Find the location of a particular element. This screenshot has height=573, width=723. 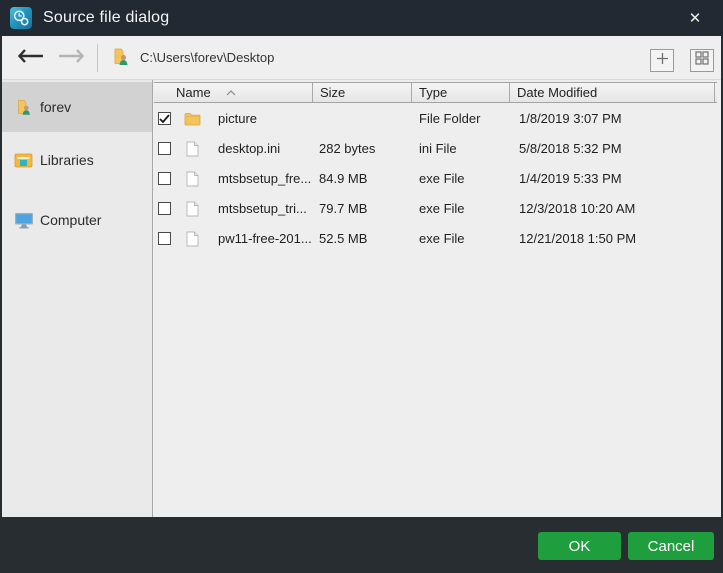

column-label: Type is located at coordinates (433, 92).